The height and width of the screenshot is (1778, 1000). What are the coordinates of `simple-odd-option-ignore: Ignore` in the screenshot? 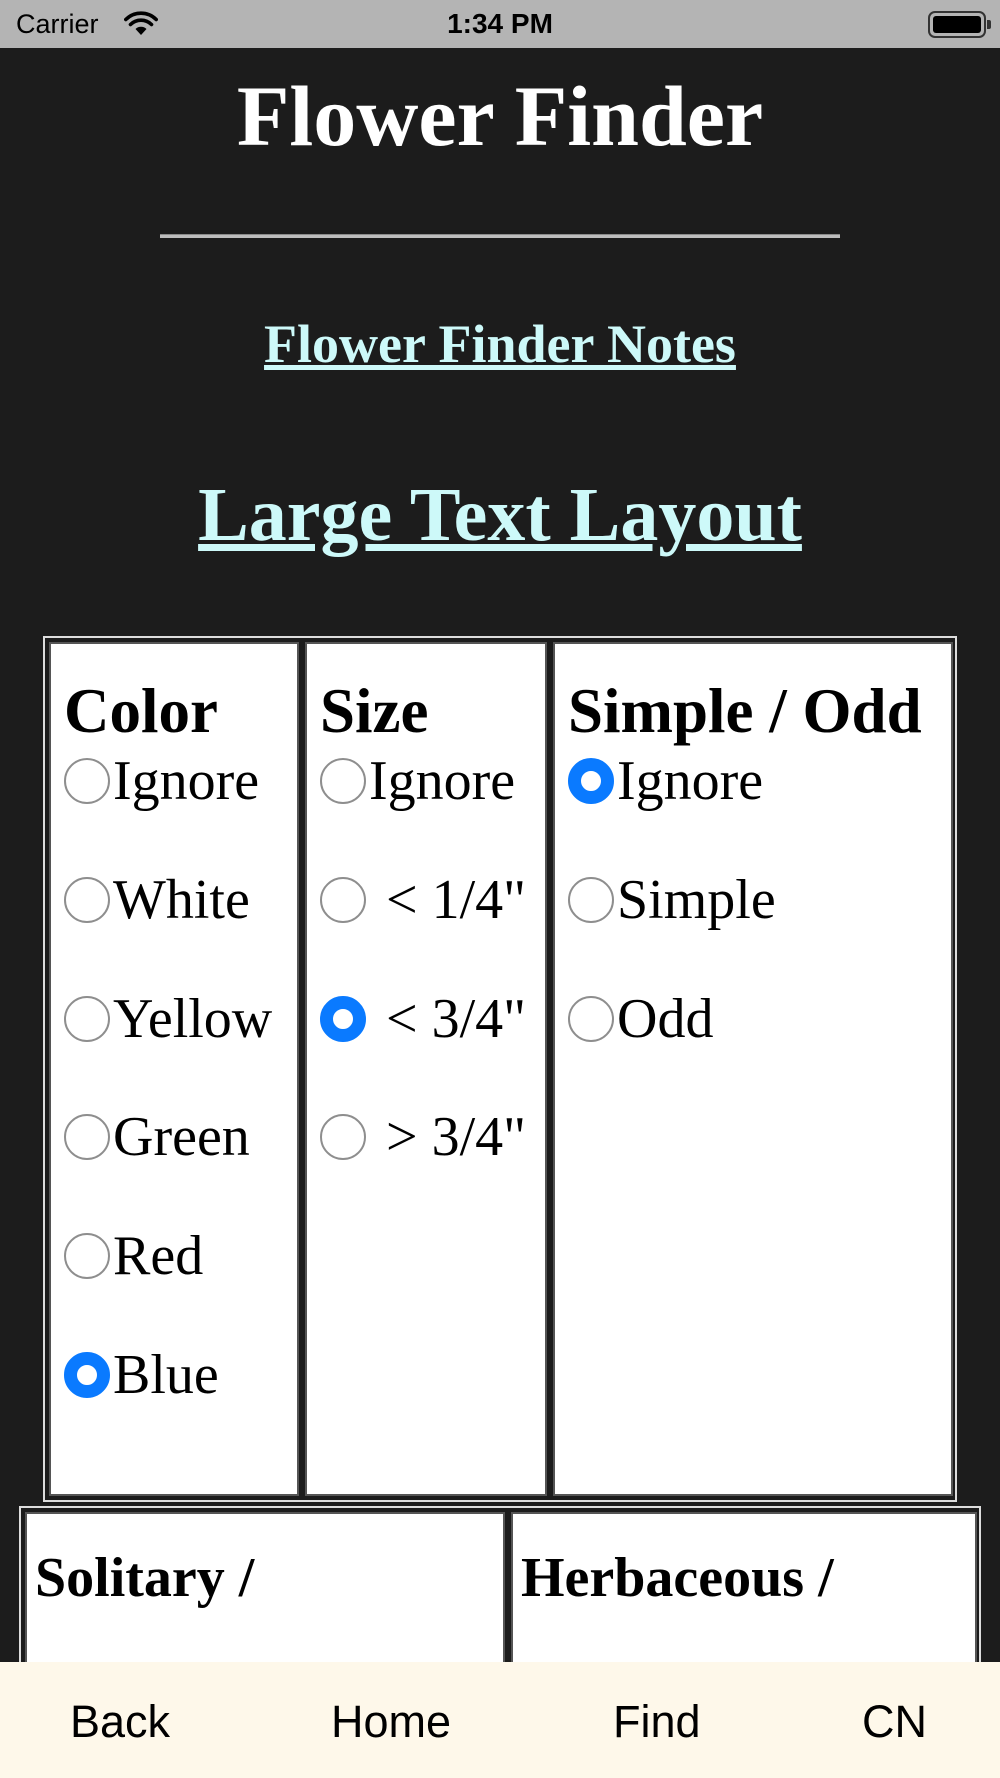 It's located at (665, 781).